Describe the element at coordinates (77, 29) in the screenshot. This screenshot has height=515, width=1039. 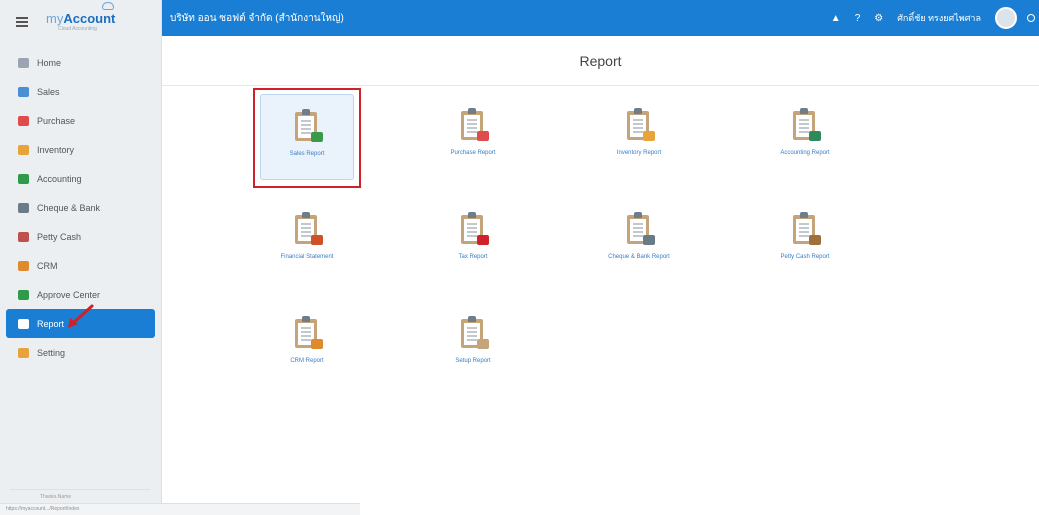
I see `logo-subtitle: Cloud Accounting` at that location.